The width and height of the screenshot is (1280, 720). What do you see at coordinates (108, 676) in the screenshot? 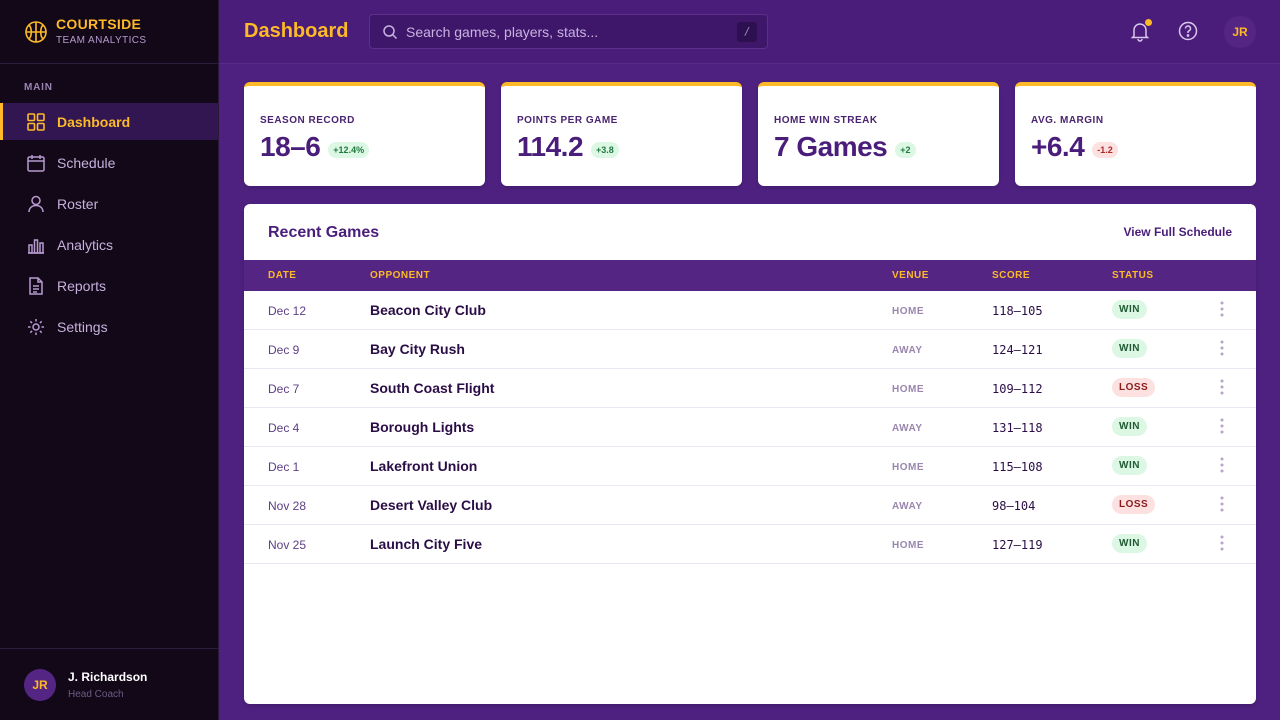
I see `user-name: J. Richardson` at bounding box center [108, 676].